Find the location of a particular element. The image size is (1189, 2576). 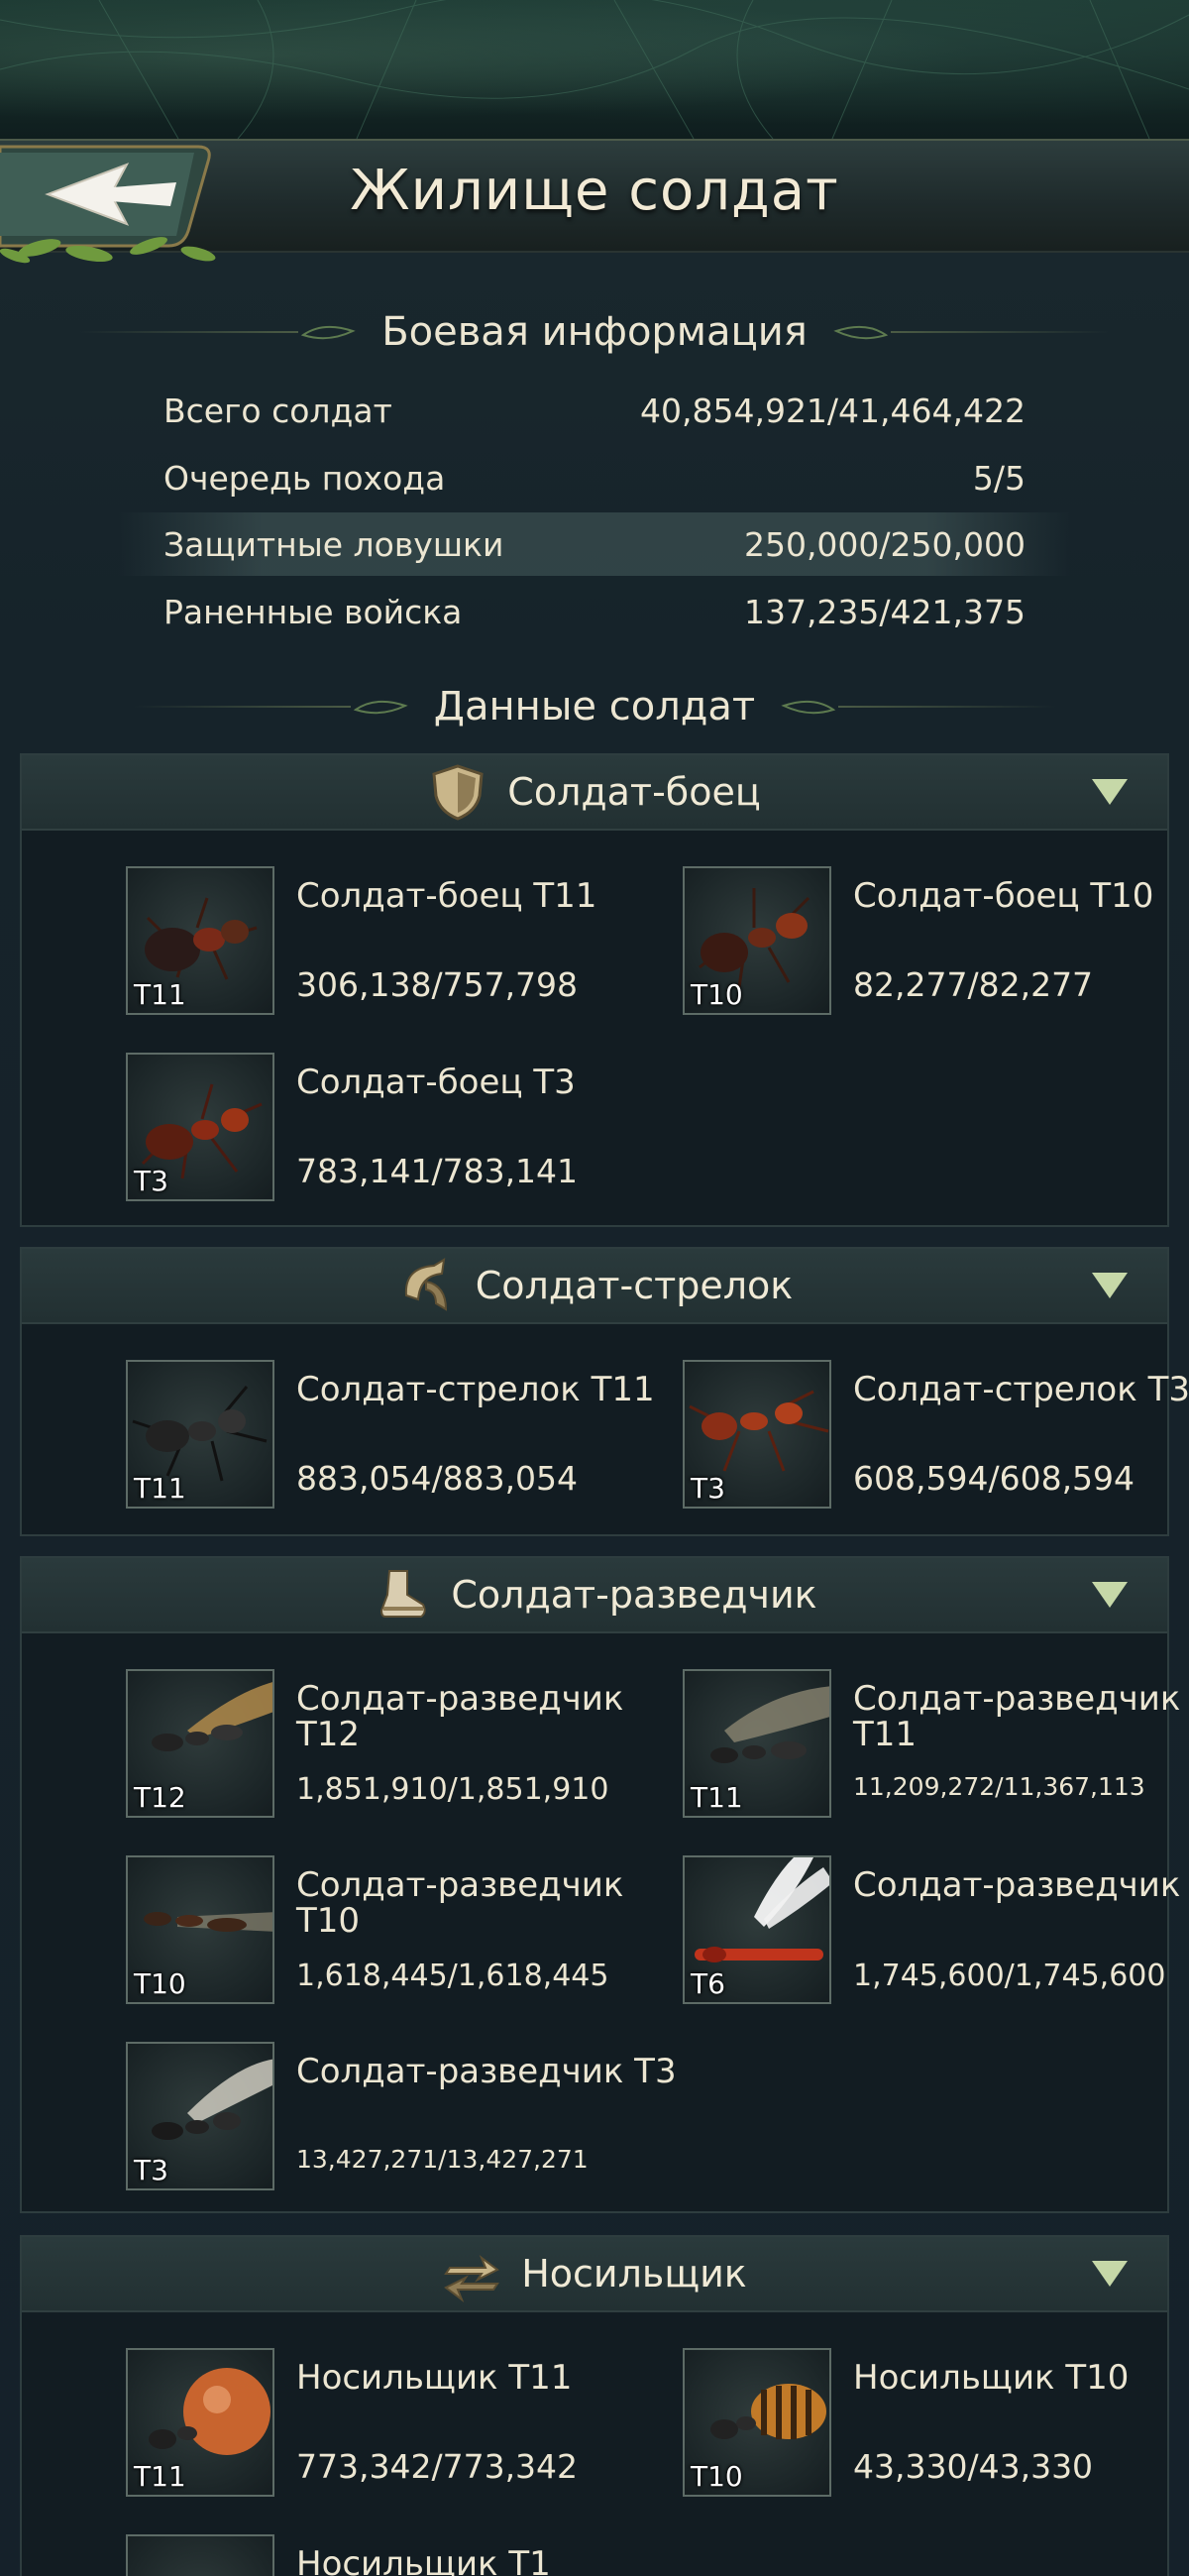

unit-count: 11,209,272/11,367,113 is located at coordinates (999, 1786).